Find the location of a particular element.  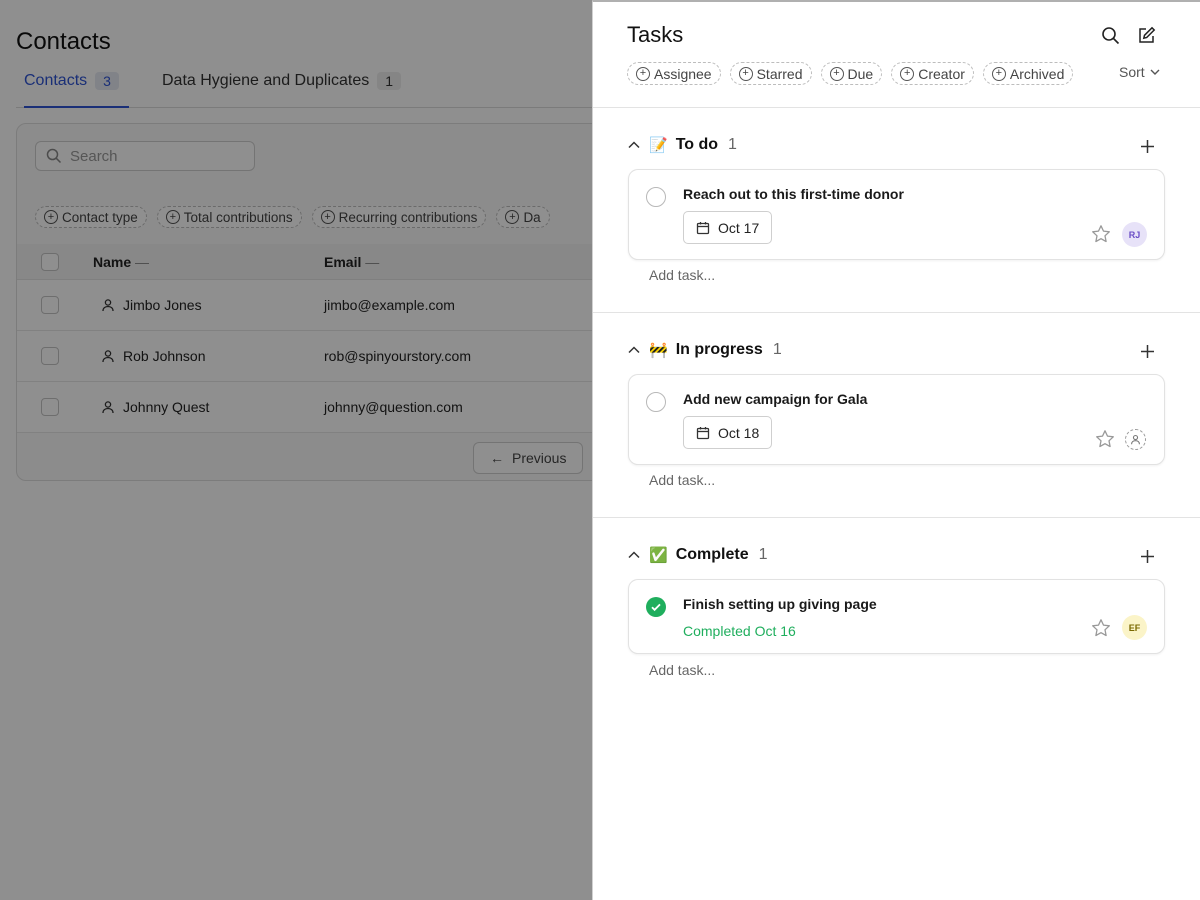

section-title: In progress is located at coordinates (719, 349).